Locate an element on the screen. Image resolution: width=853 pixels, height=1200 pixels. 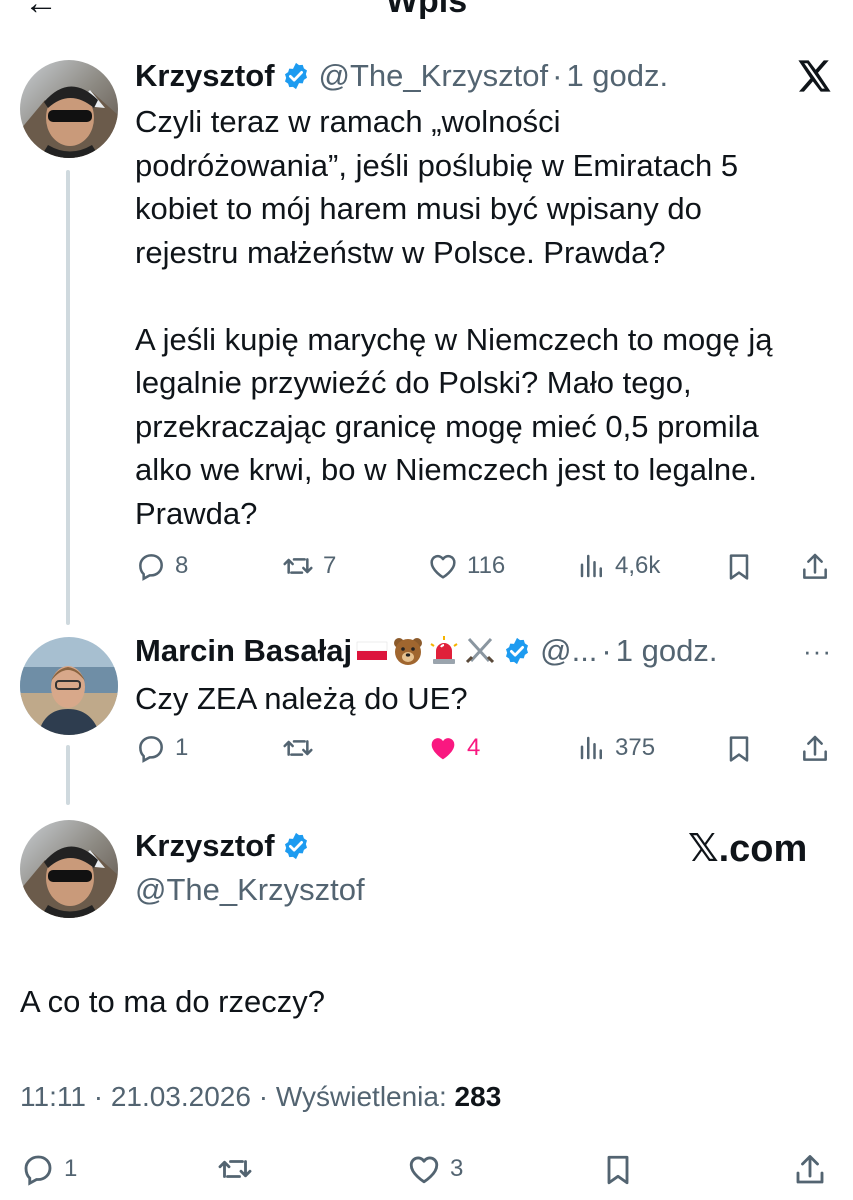
tweet-header: Krzysztof is located at coordinates (227, 846).